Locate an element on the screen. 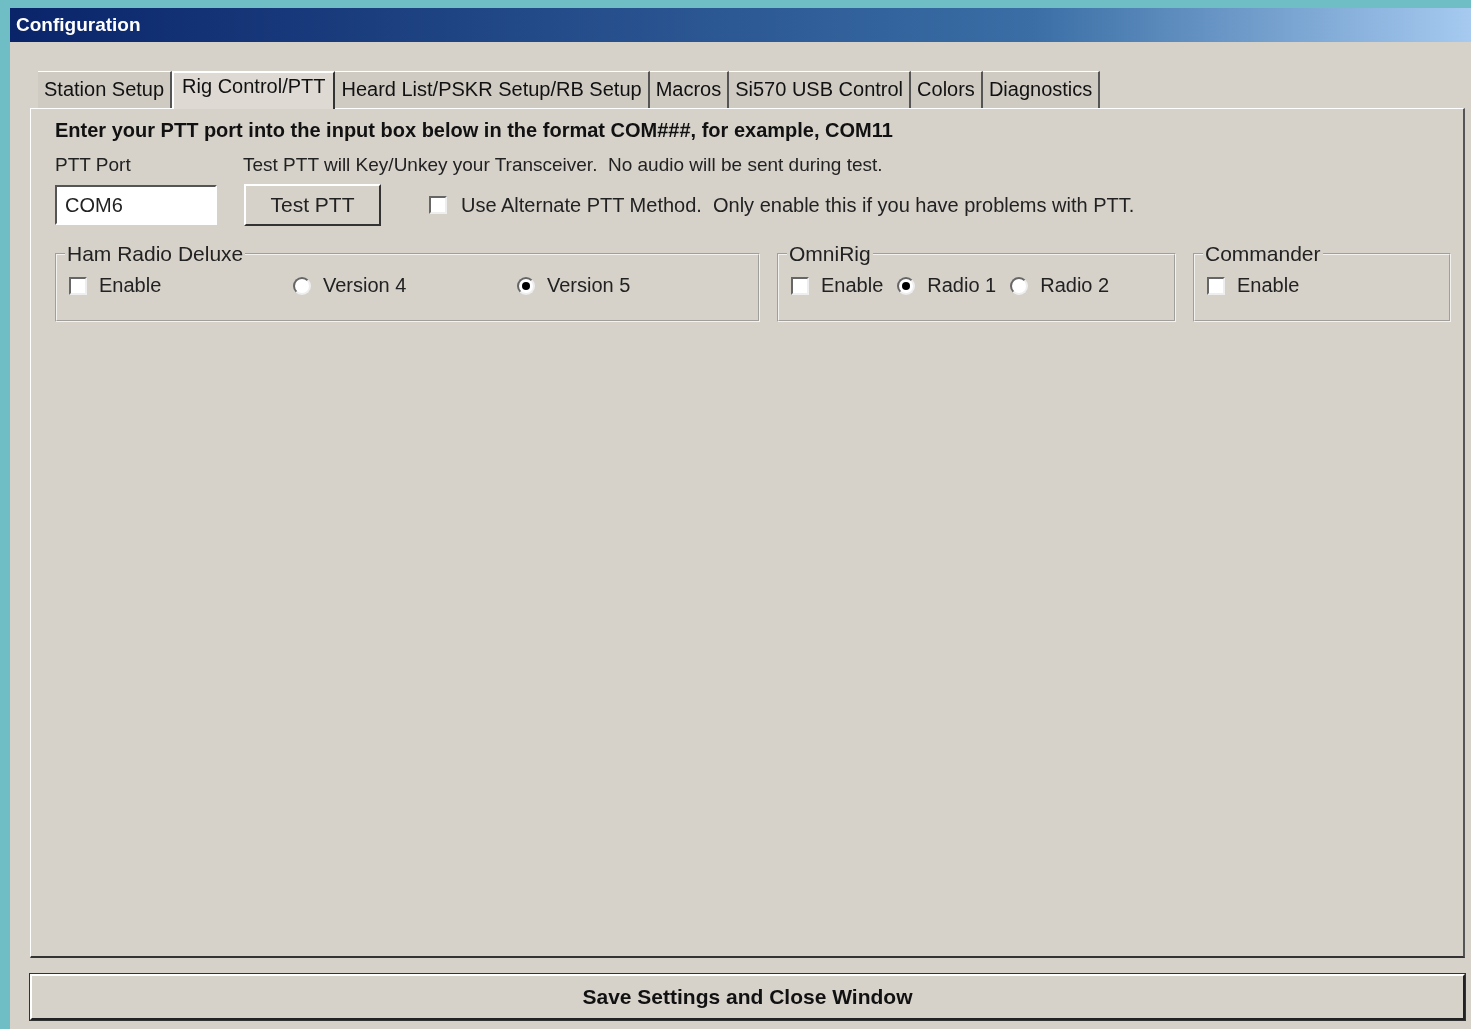 The height and width of the screenshot is (1029, 1471). ptt-port-label: PTT Port is located at coordinates (93, 165).